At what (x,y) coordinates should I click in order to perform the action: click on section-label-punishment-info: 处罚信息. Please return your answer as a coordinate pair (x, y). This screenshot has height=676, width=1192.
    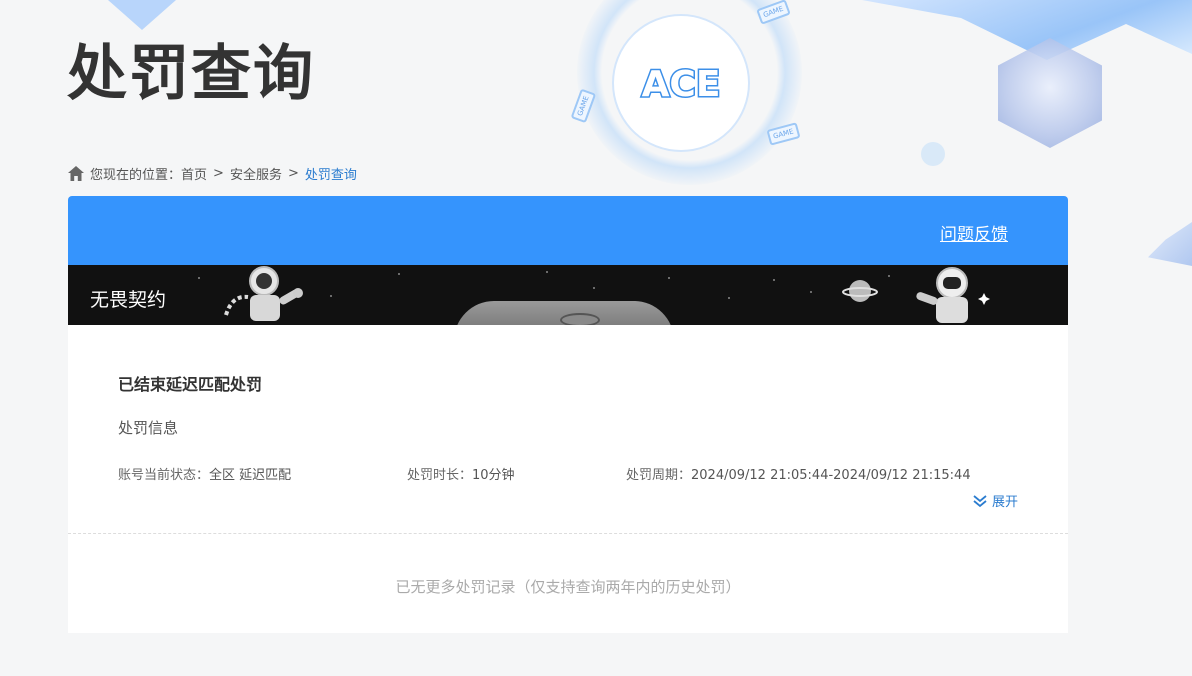
    Looking at the image, I should click on (148, 428).